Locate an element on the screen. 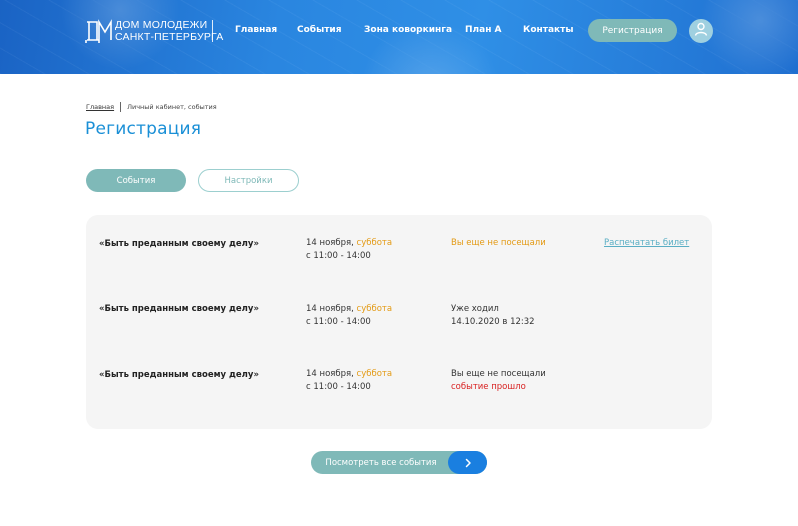 Image resolution: width=798 pixels, height=526 pixels. logo: ДОМ МОЛОДЕЖИ САНКТ-ПЕТЕРБУРГА is located at coordinates (154, 31).